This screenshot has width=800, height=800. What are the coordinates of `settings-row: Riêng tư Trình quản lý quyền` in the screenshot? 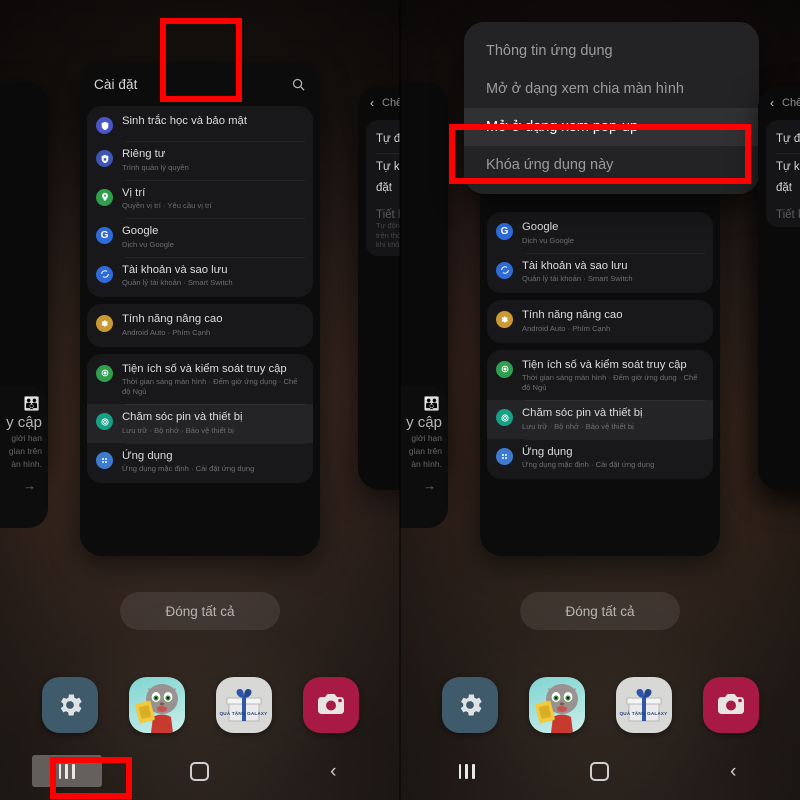 It's located at (200, 160).